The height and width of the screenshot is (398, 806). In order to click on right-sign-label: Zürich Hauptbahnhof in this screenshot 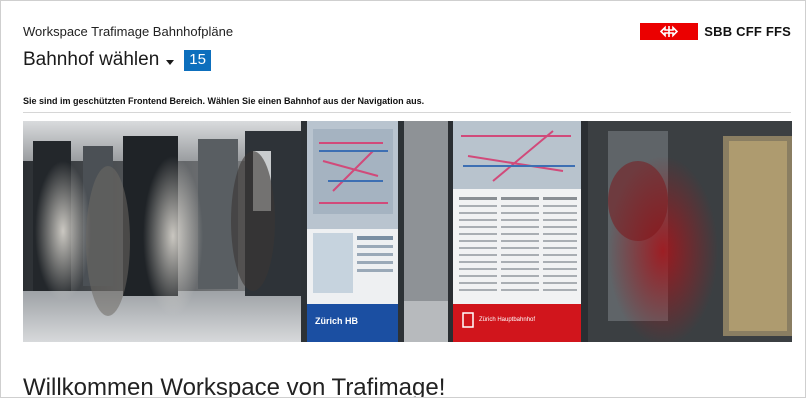, I will do `click(507, 320)`.